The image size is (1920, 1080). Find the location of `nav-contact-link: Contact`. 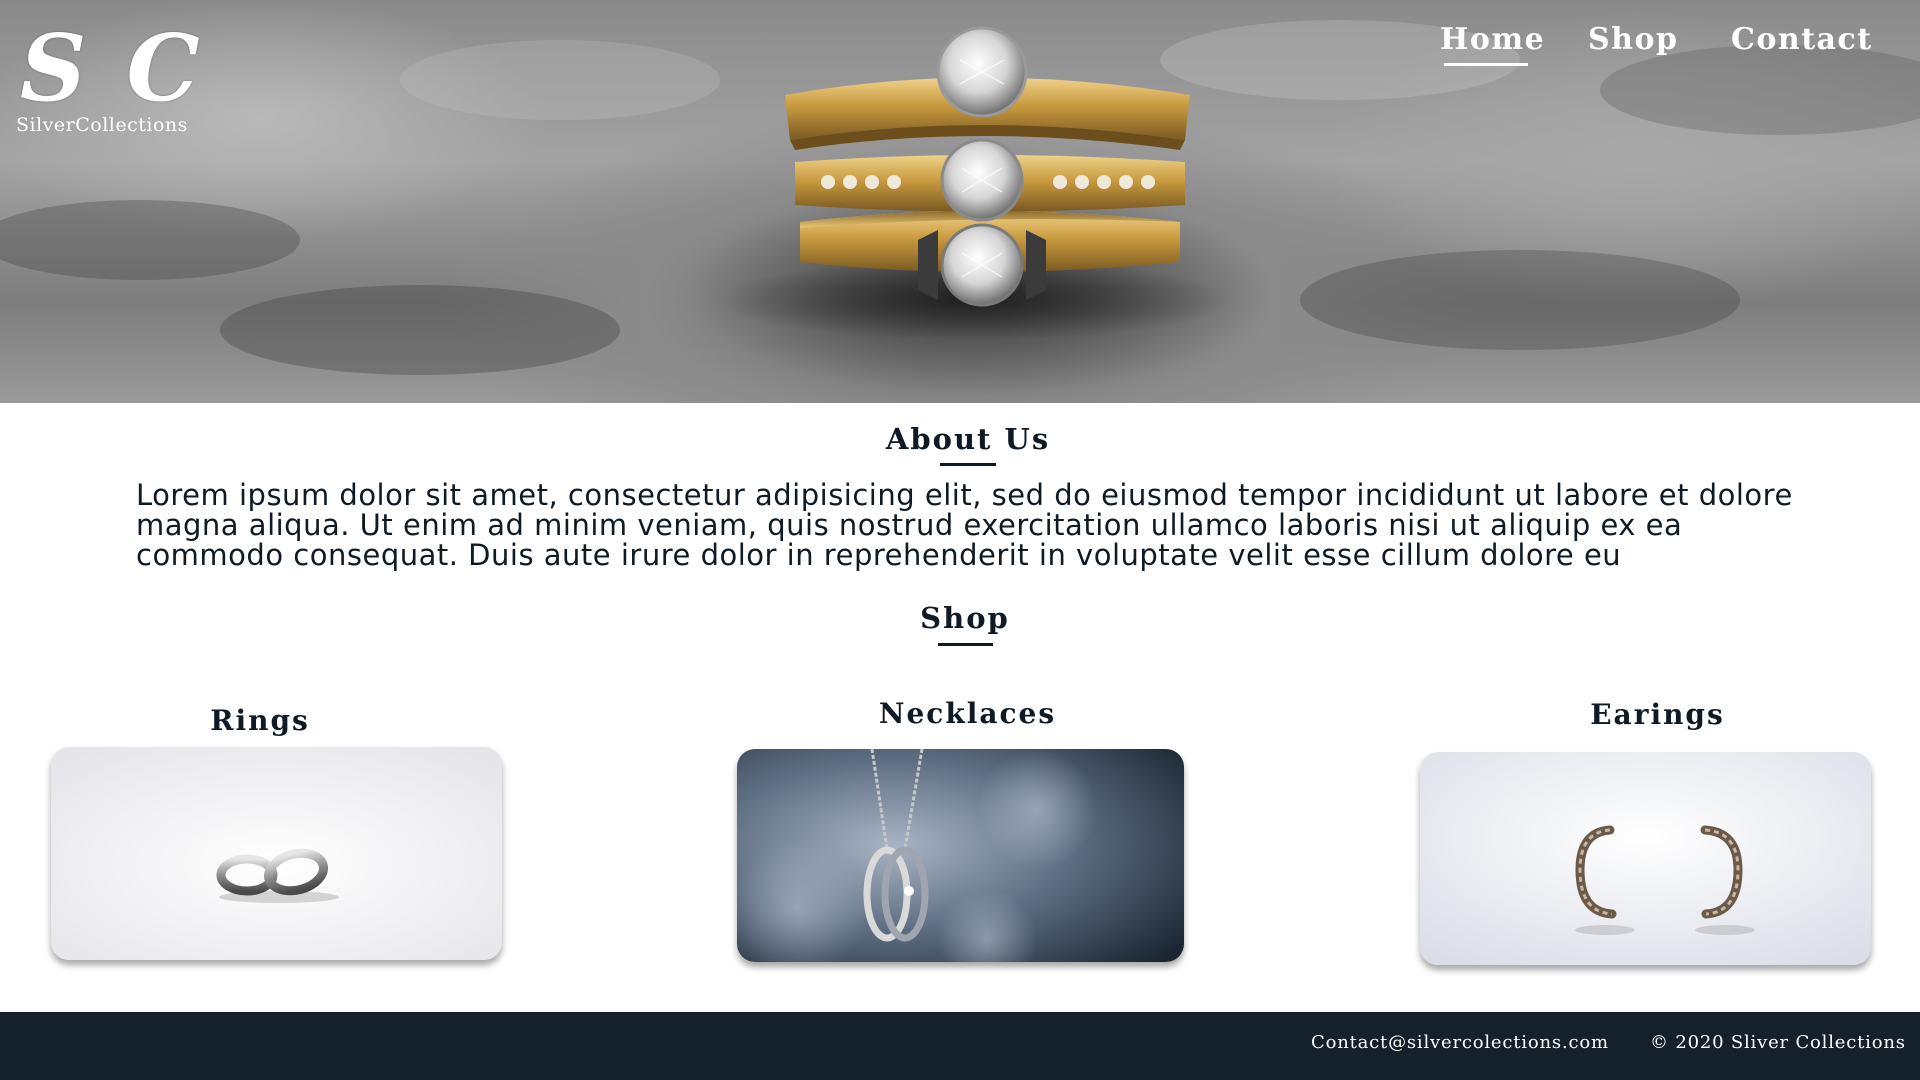

nav-contact-link: Contact is located at coordinates (1802, 39).